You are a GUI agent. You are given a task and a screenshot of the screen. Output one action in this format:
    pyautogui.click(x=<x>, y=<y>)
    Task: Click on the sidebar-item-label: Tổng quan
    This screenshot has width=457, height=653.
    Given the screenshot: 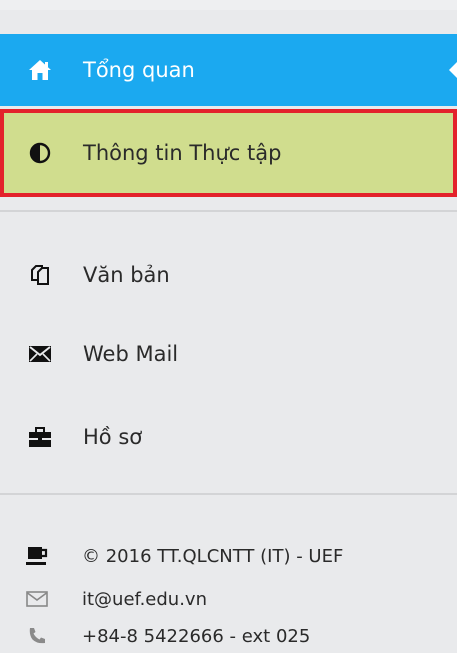 What is the action you would take?
    pyautogui.click(x=139, y=70)
    